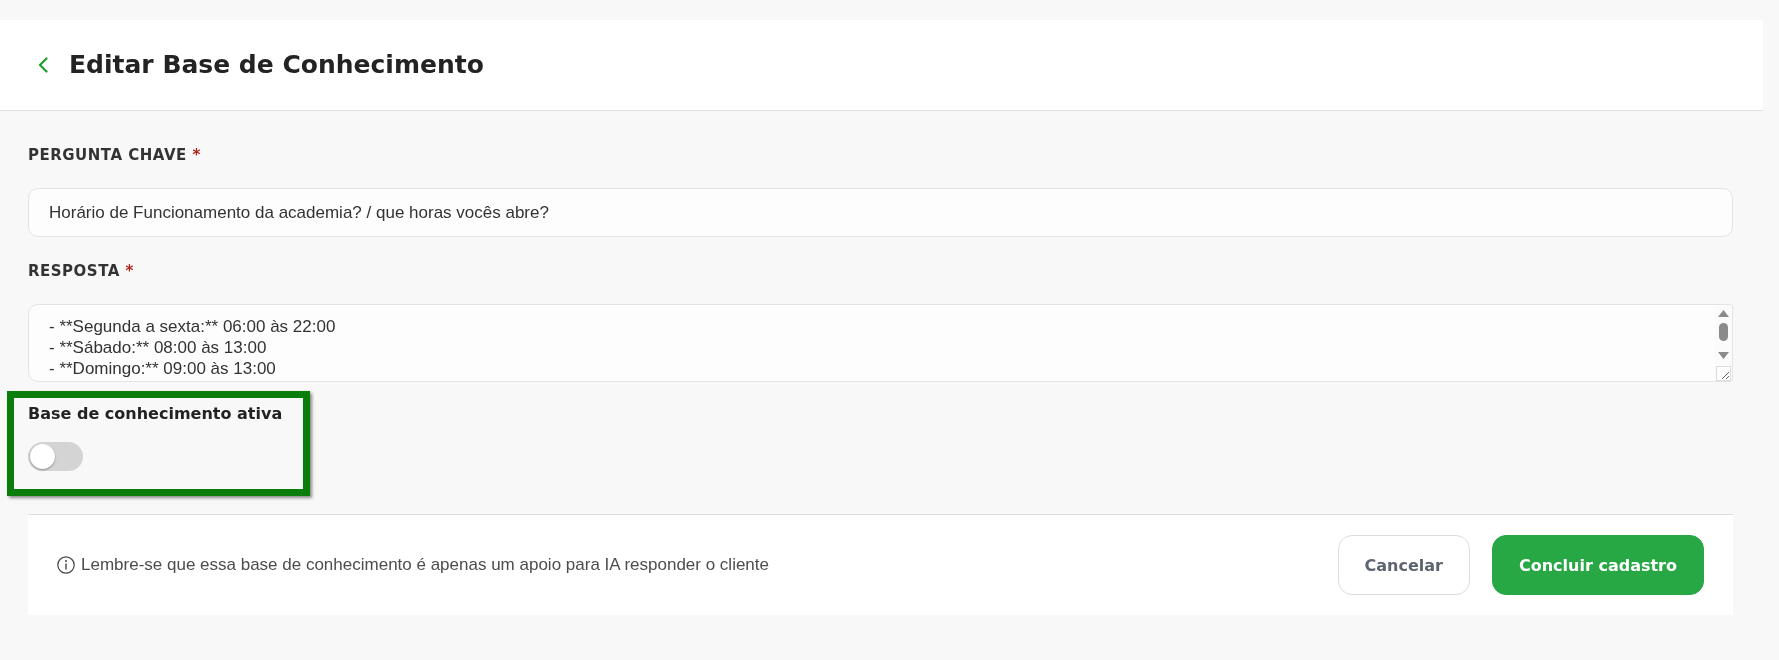  Describe the element at coordinates (155, 414) in the screenshot. I see `toggle-label: Base de conhecimento ativa` at that location.